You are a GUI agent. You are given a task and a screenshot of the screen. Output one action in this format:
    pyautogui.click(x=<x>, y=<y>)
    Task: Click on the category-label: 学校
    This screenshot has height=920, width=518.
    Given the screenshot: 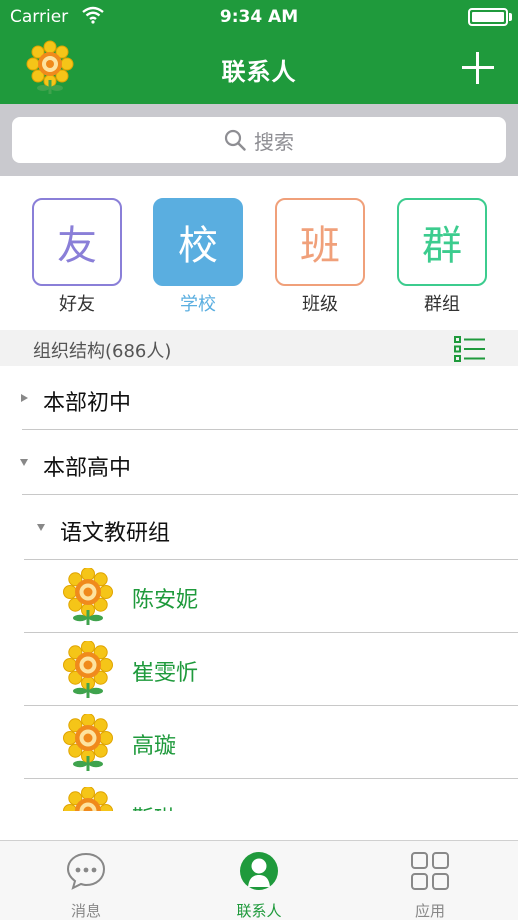 What is the action you would take?
    pyautogui.click(x=198, y=304)
    